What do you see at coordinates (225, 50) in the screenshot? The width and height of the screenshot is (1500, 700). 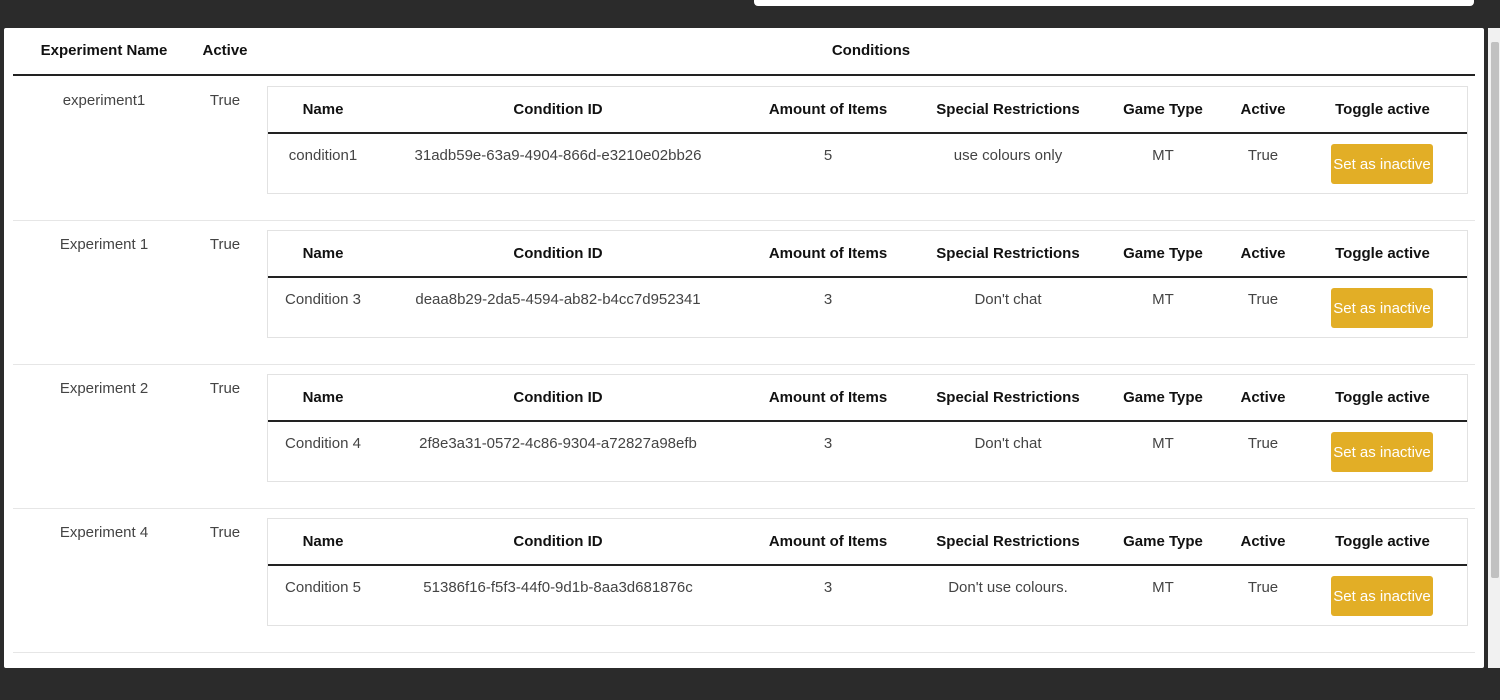 I see `header-active: Active` at bounding box center [225, 50].